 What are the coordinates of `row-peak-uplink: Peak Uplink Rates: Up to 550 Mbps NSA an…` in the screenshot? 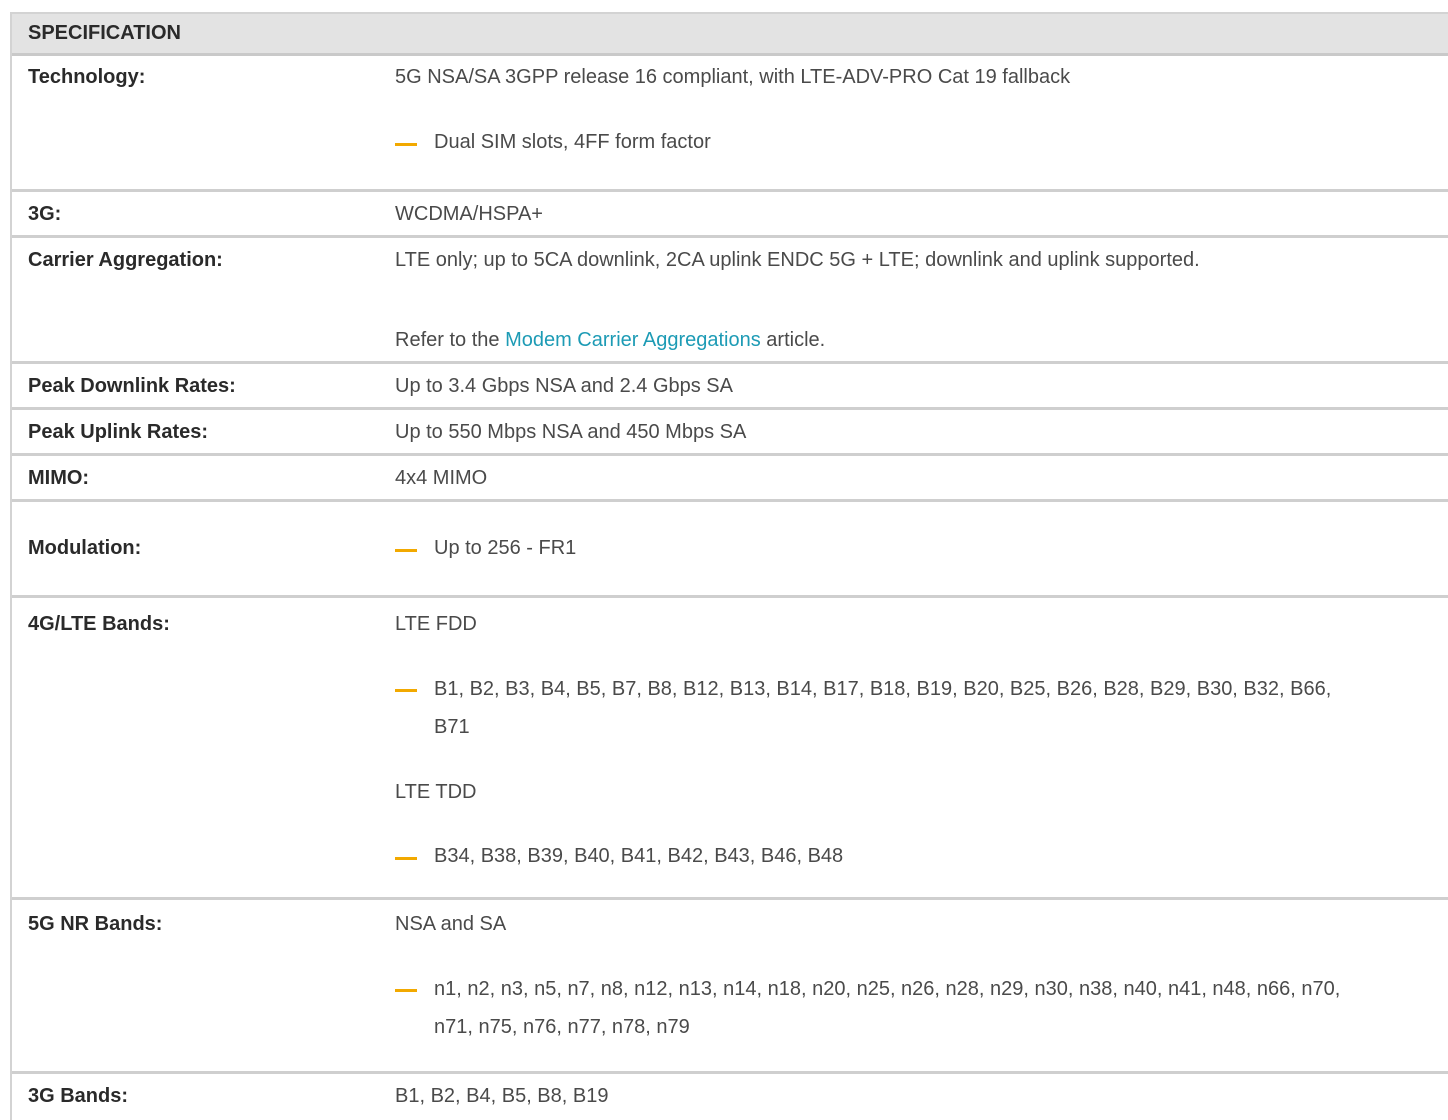 It's located at (730, 433).